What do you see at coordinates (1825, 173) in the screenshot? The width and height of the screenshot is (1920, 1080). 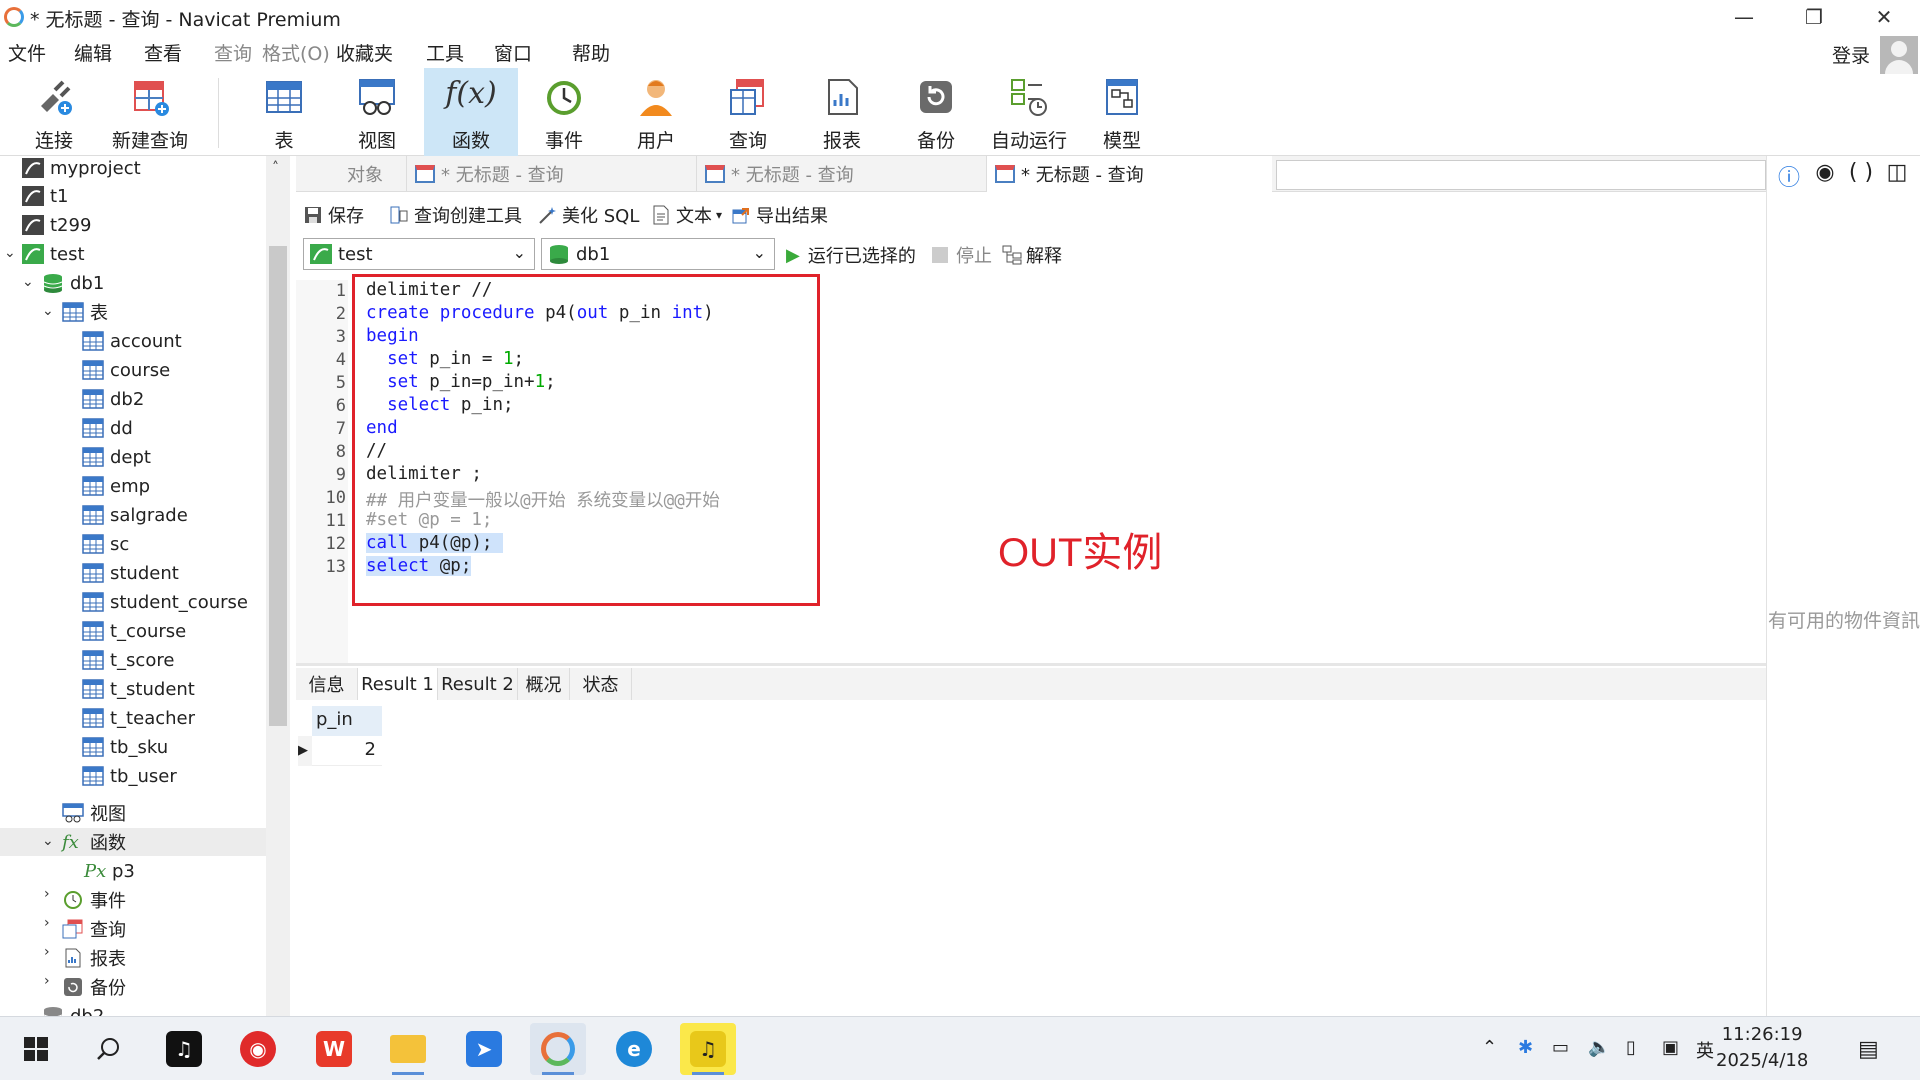 I see `eye-icon: ◉` at bounding box center [1825, 173].